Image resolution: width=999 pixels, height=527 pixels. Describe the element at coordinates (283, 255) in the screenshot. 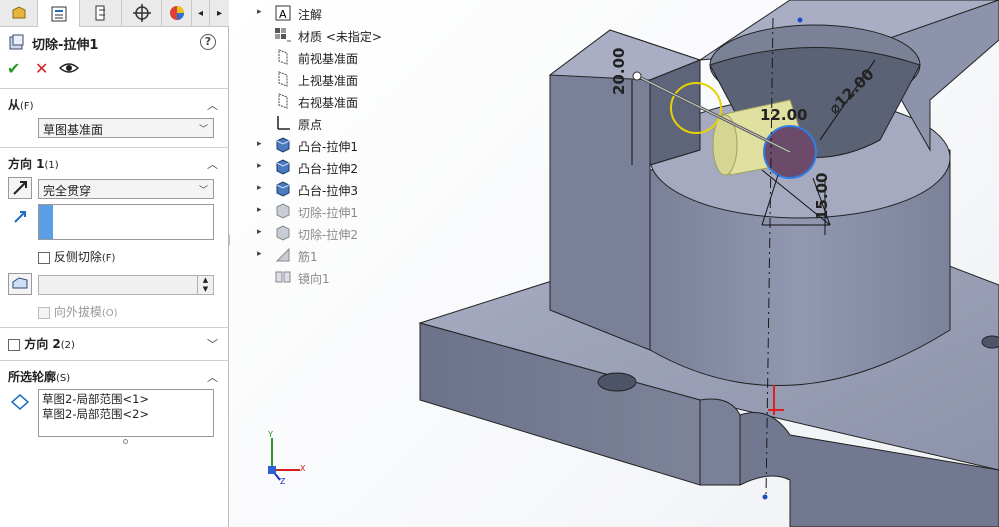

I see `rib-icon` at that location.